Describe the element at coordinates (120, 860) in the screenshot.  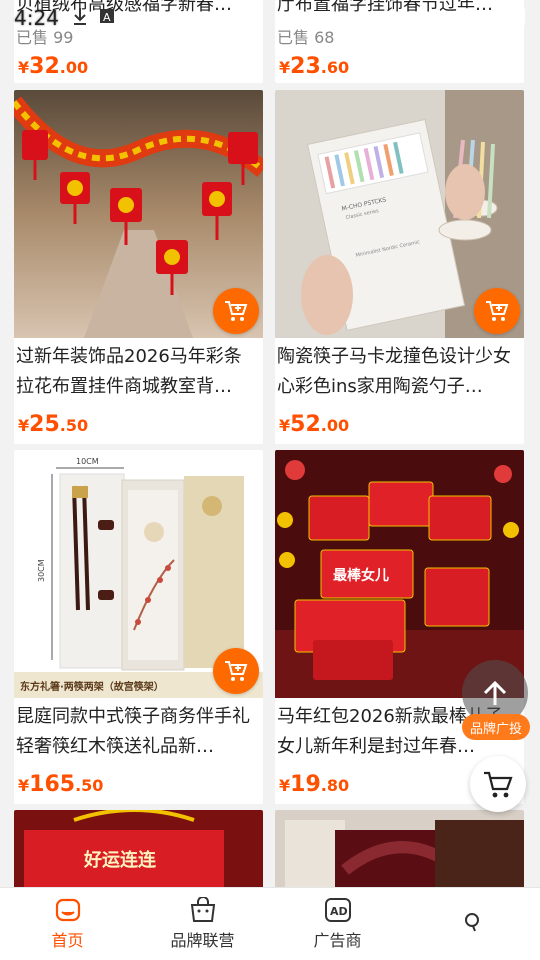
I see `svg-text: 好运连连` at that location.